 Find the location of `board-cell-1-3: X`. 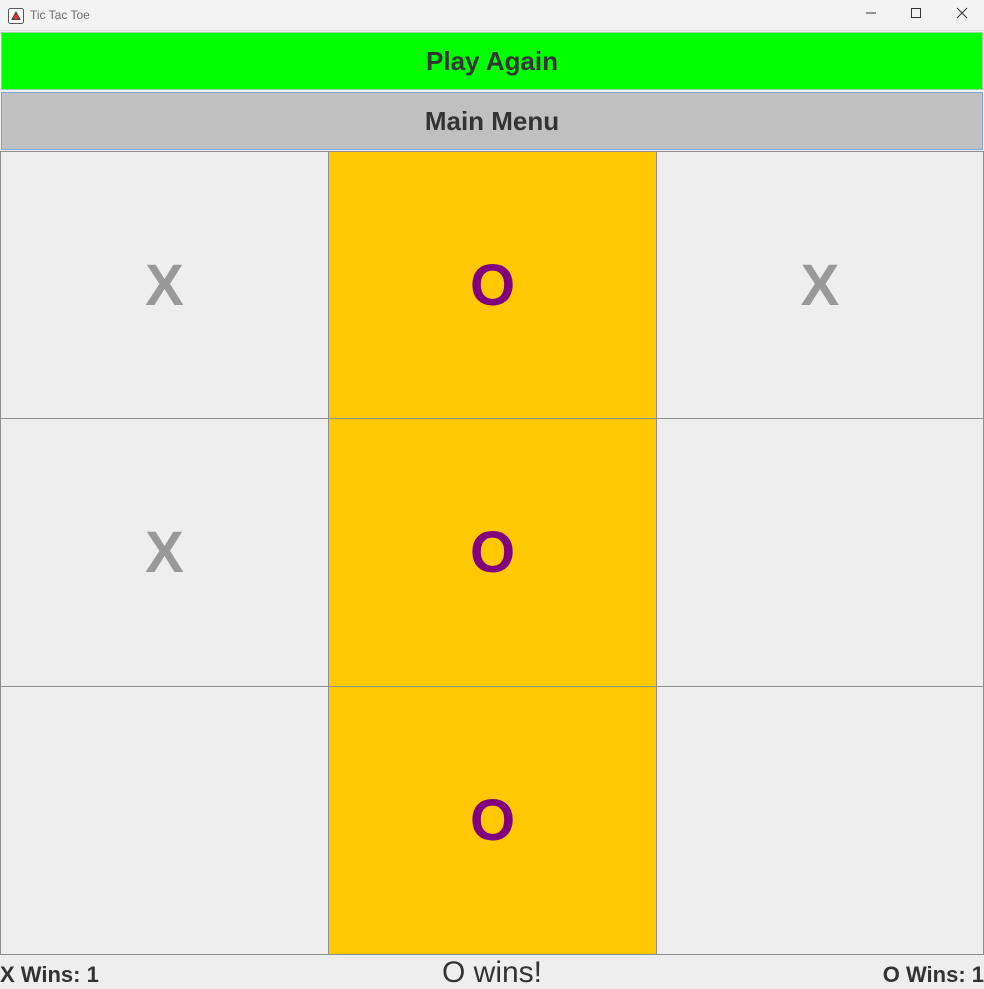

board-cell-1-3: X is located at coordinates (820, 285).